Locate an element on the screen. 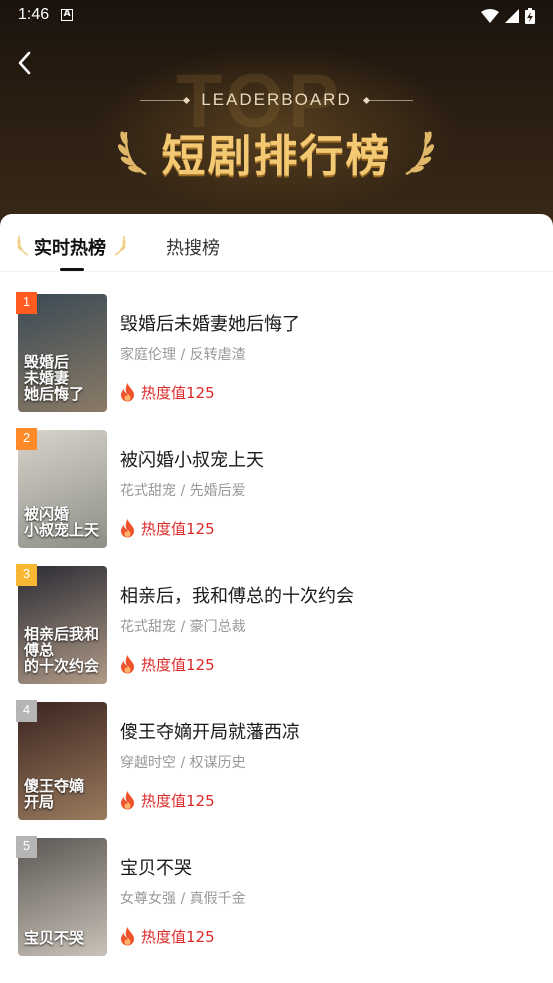  active-tab-indicator is located at coordinates (72, 269).